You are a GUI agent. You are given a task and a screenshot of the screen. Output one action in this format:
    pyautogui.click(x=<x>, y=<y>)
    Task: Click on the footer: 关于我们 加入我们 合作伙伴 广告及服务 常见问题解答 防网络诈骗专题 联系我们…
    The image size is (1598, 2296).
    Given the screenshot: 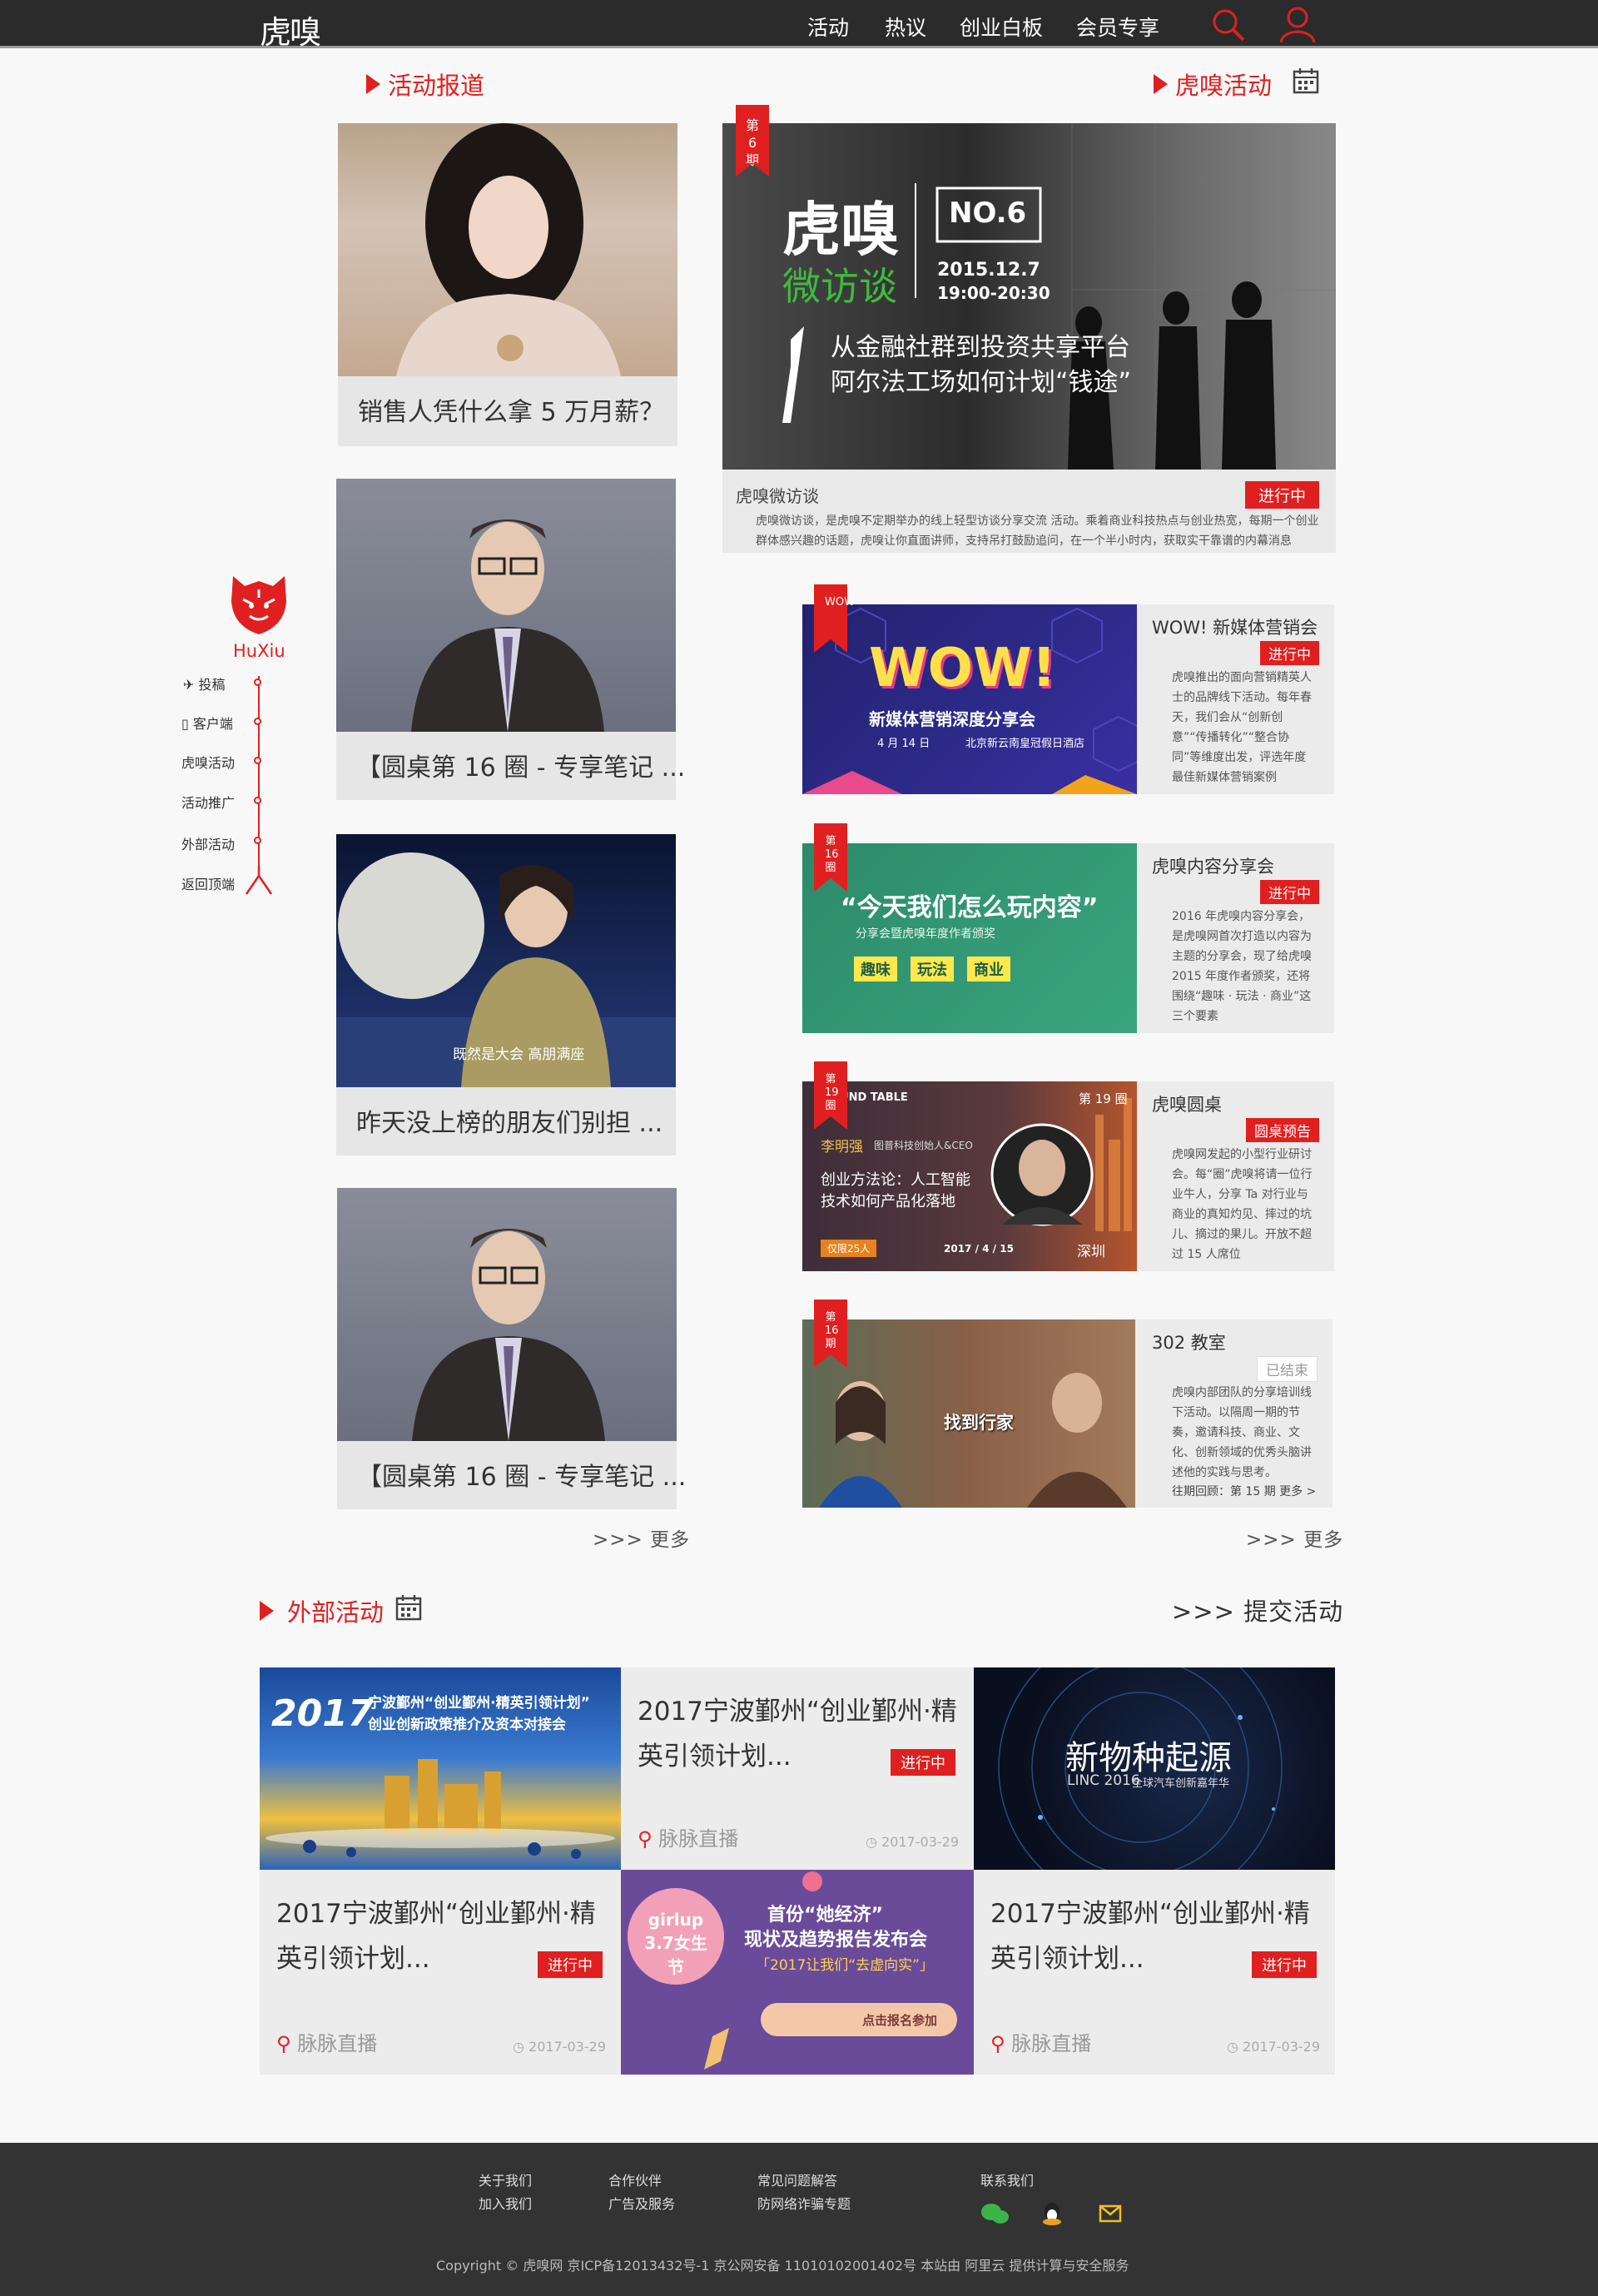 What is the action you would take?
    pyautogui.click(x=799, y=2219)
    